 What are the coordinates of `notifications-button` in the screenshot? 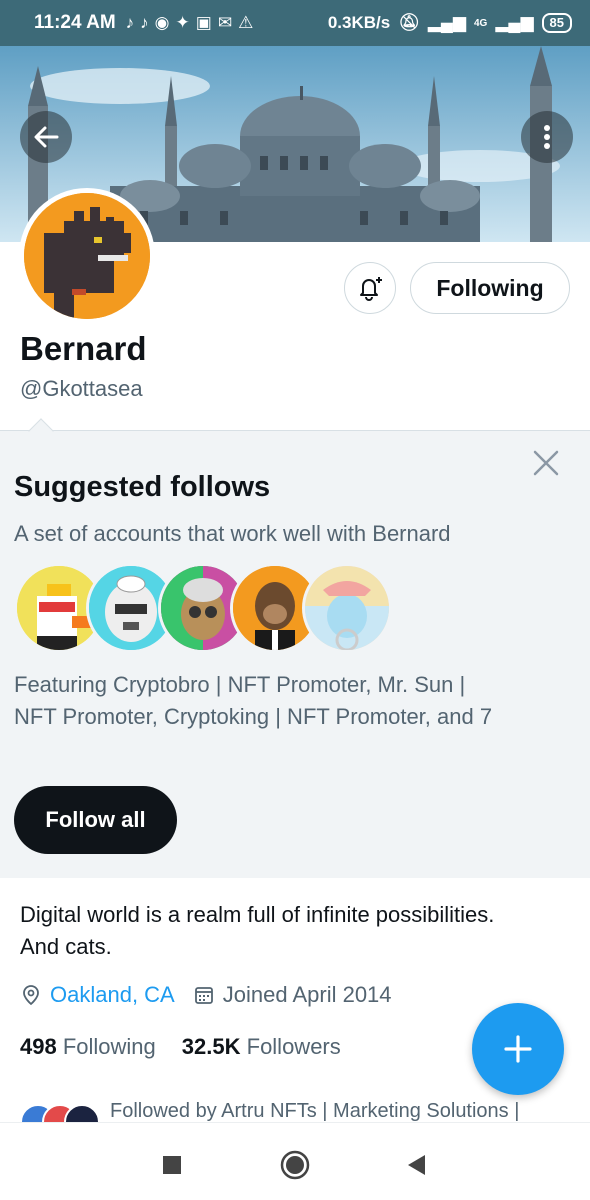 It's located at (370, 288).